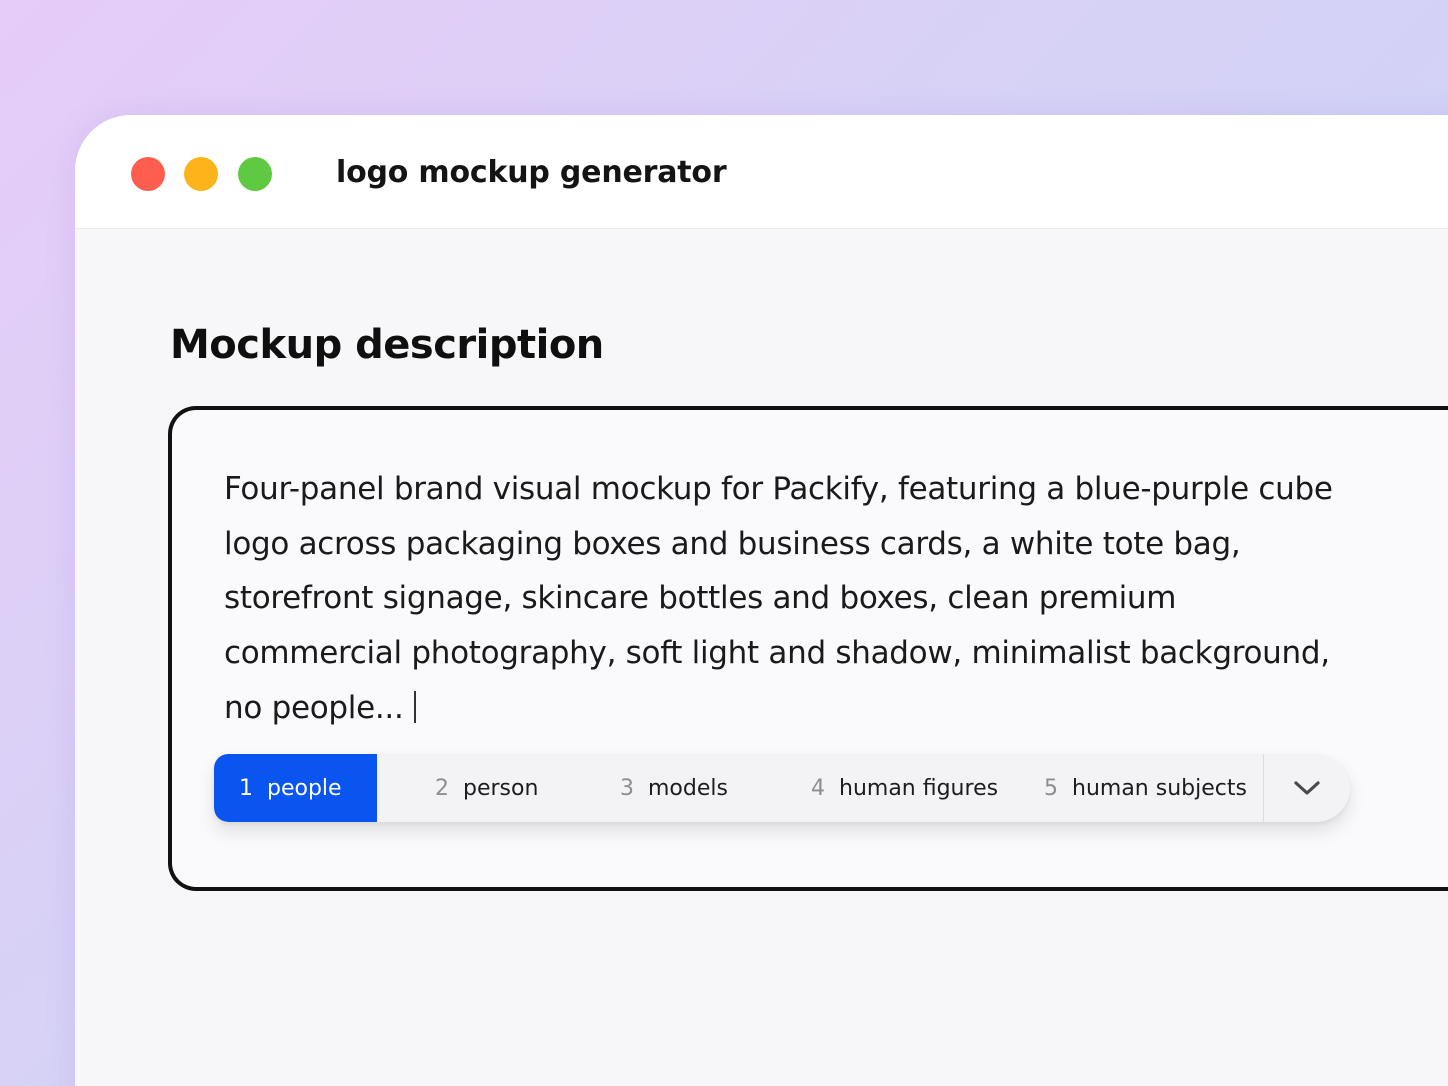  What do you see at coordinates (818, 788) in the screenshot?
I see `suggestion-index: 4` at bounding box center [818, 788].